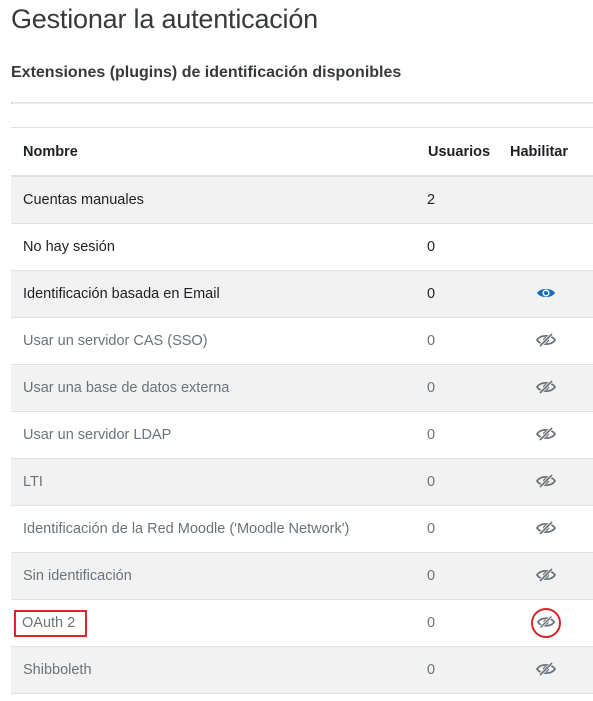 The width and height of the screenshot is (593, 701). I want to click on table-header-row: Nombre Usuarios Habilitar, so click(302, 152).